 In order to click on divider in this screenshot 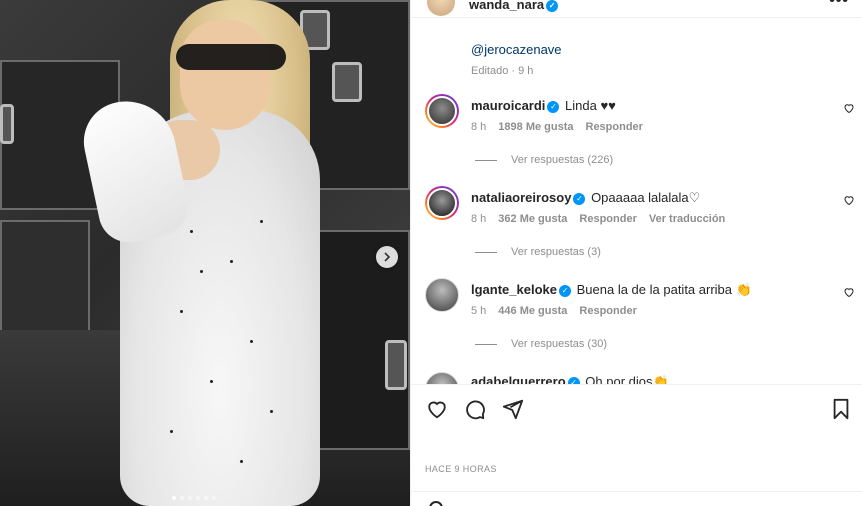, I will do `click(636, 491)`.